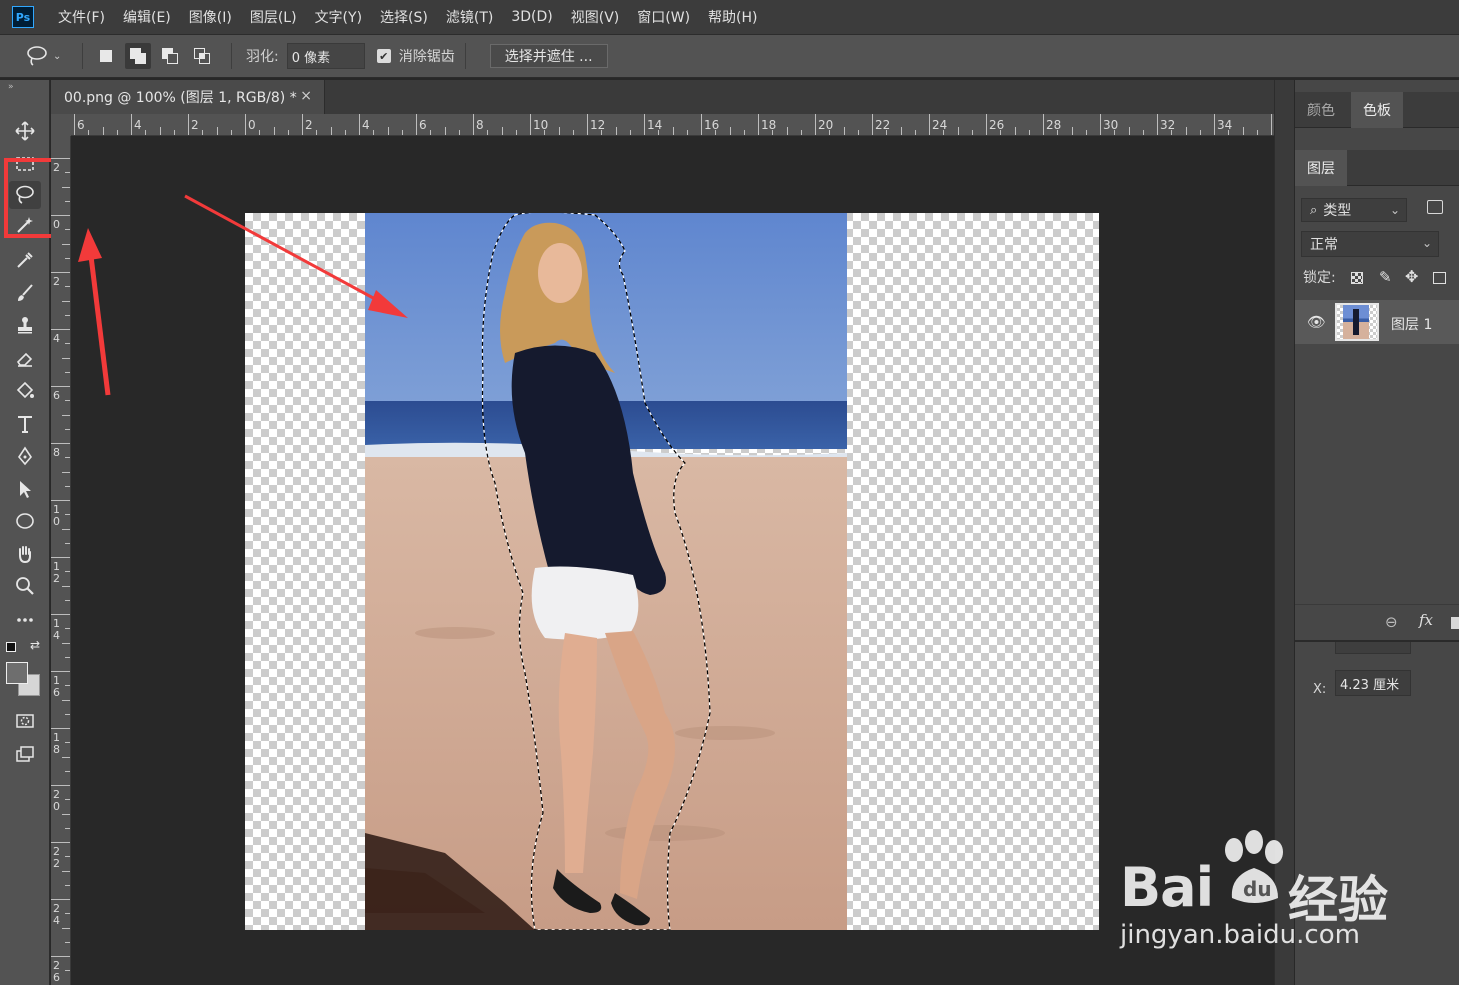  Describe the element at coordinates (1435, 207) in the screenshot. I see `filter-image-icon` at that location.